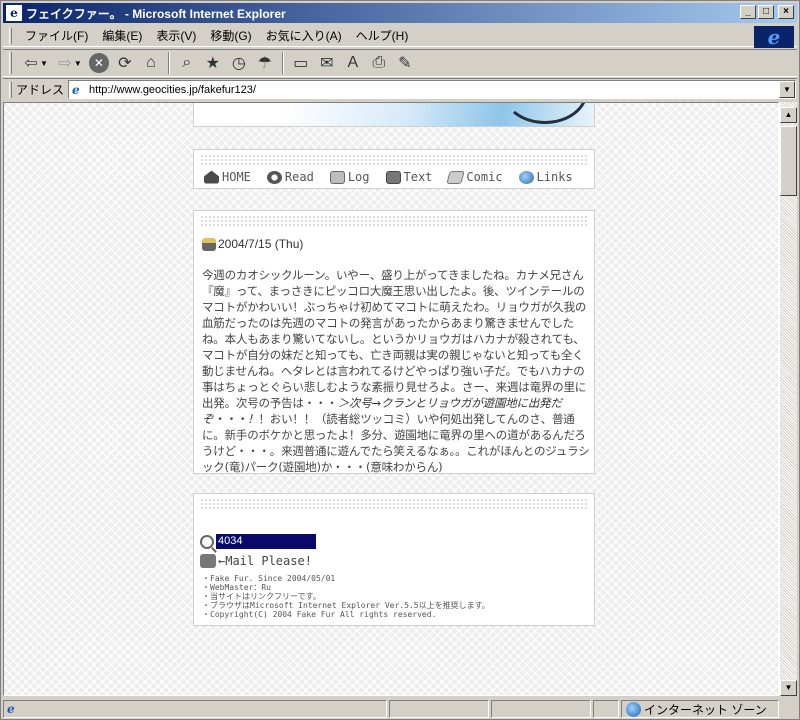 Image resolution: width=800 pixels, height=720 pixels. I want to click on ie-page-icon: e, so click(14, 13).